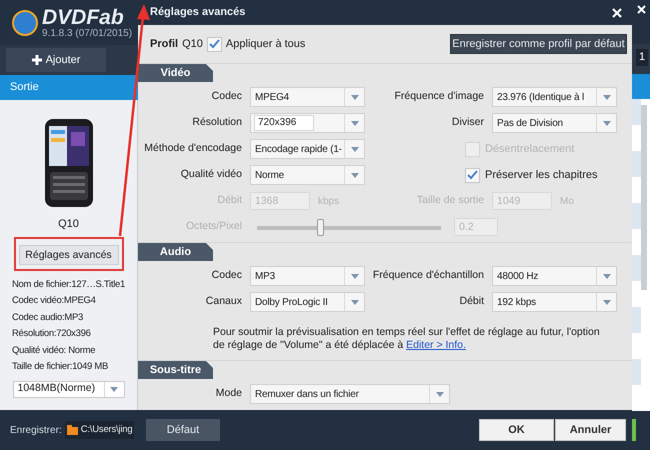 The height and width of the screenshot is (450, 650). What do you see at coordinates (266, 44) in the screenshot?
I see `checkbox-label: Appliquer à tous` at bounding box center [266, 44].